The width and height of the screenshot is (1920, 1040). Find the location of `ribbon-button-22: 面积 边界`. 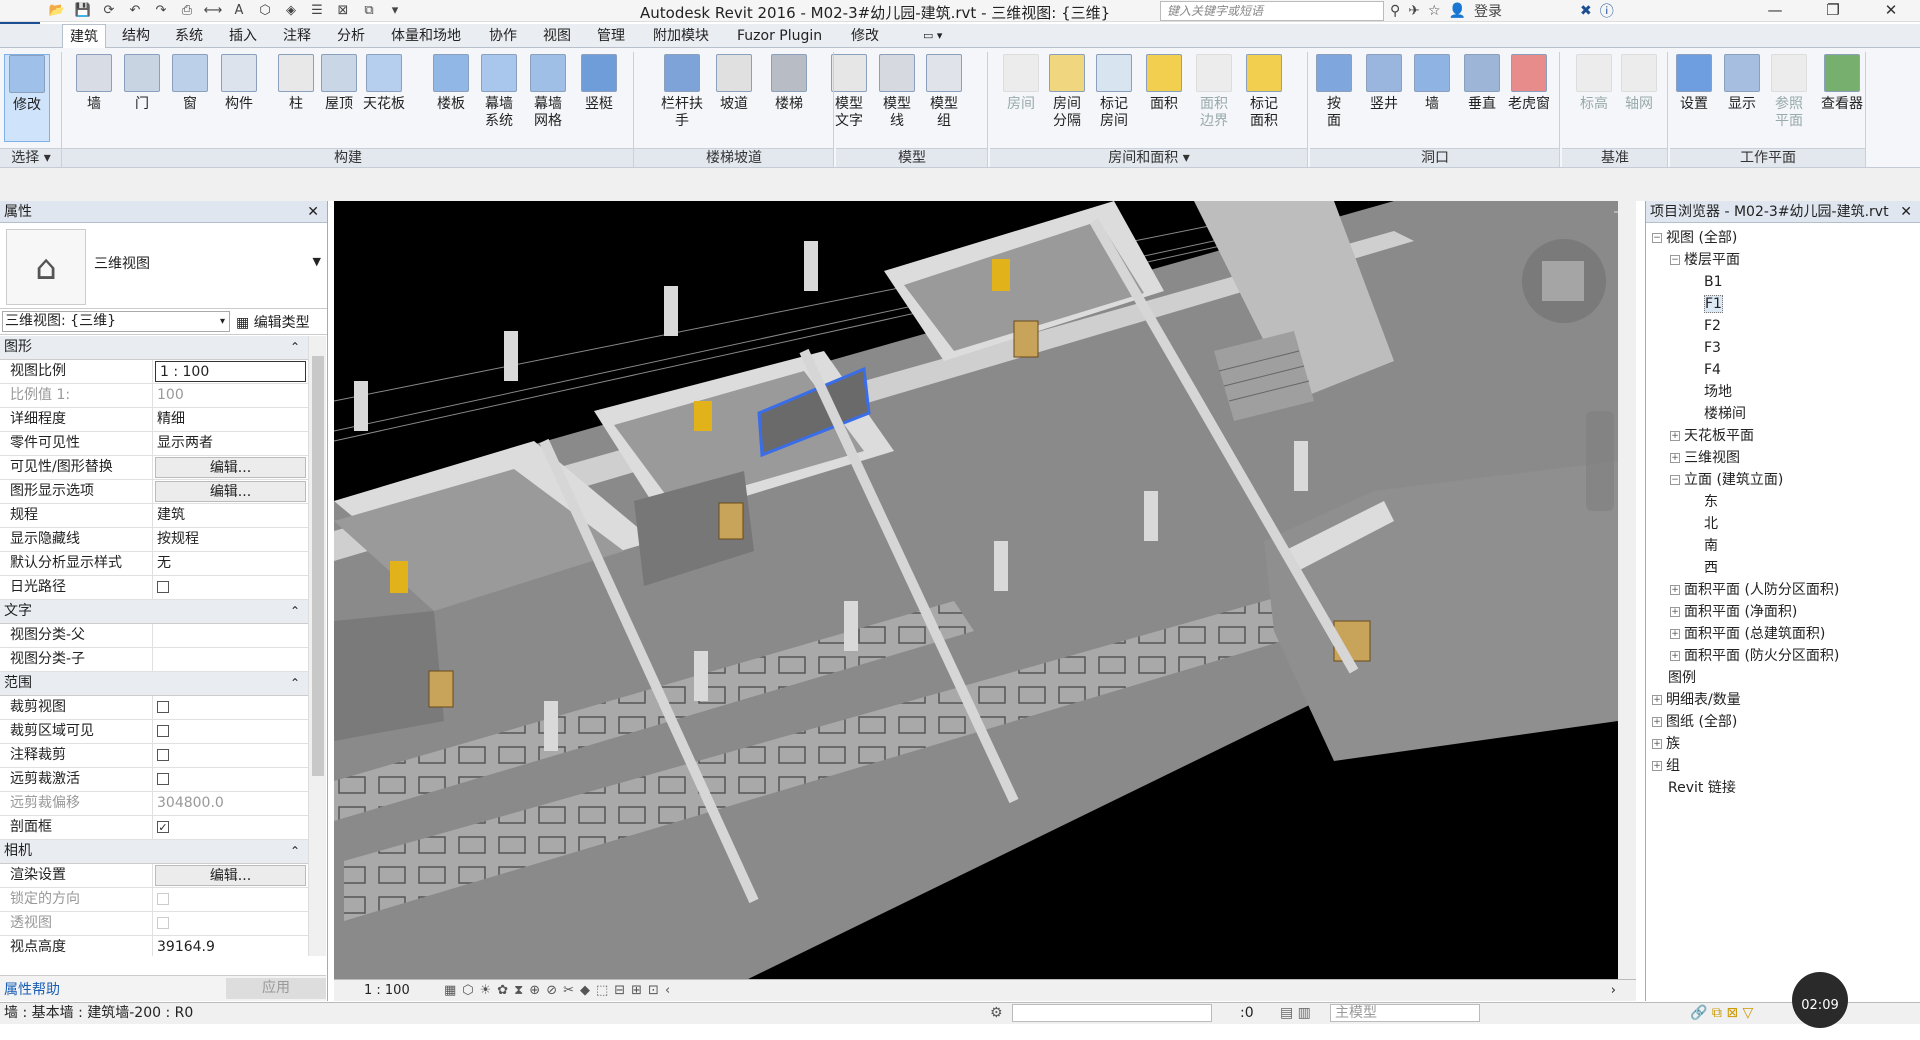

ribbon-button-22: 面积 边界 is located at coordinates (1214, 92).